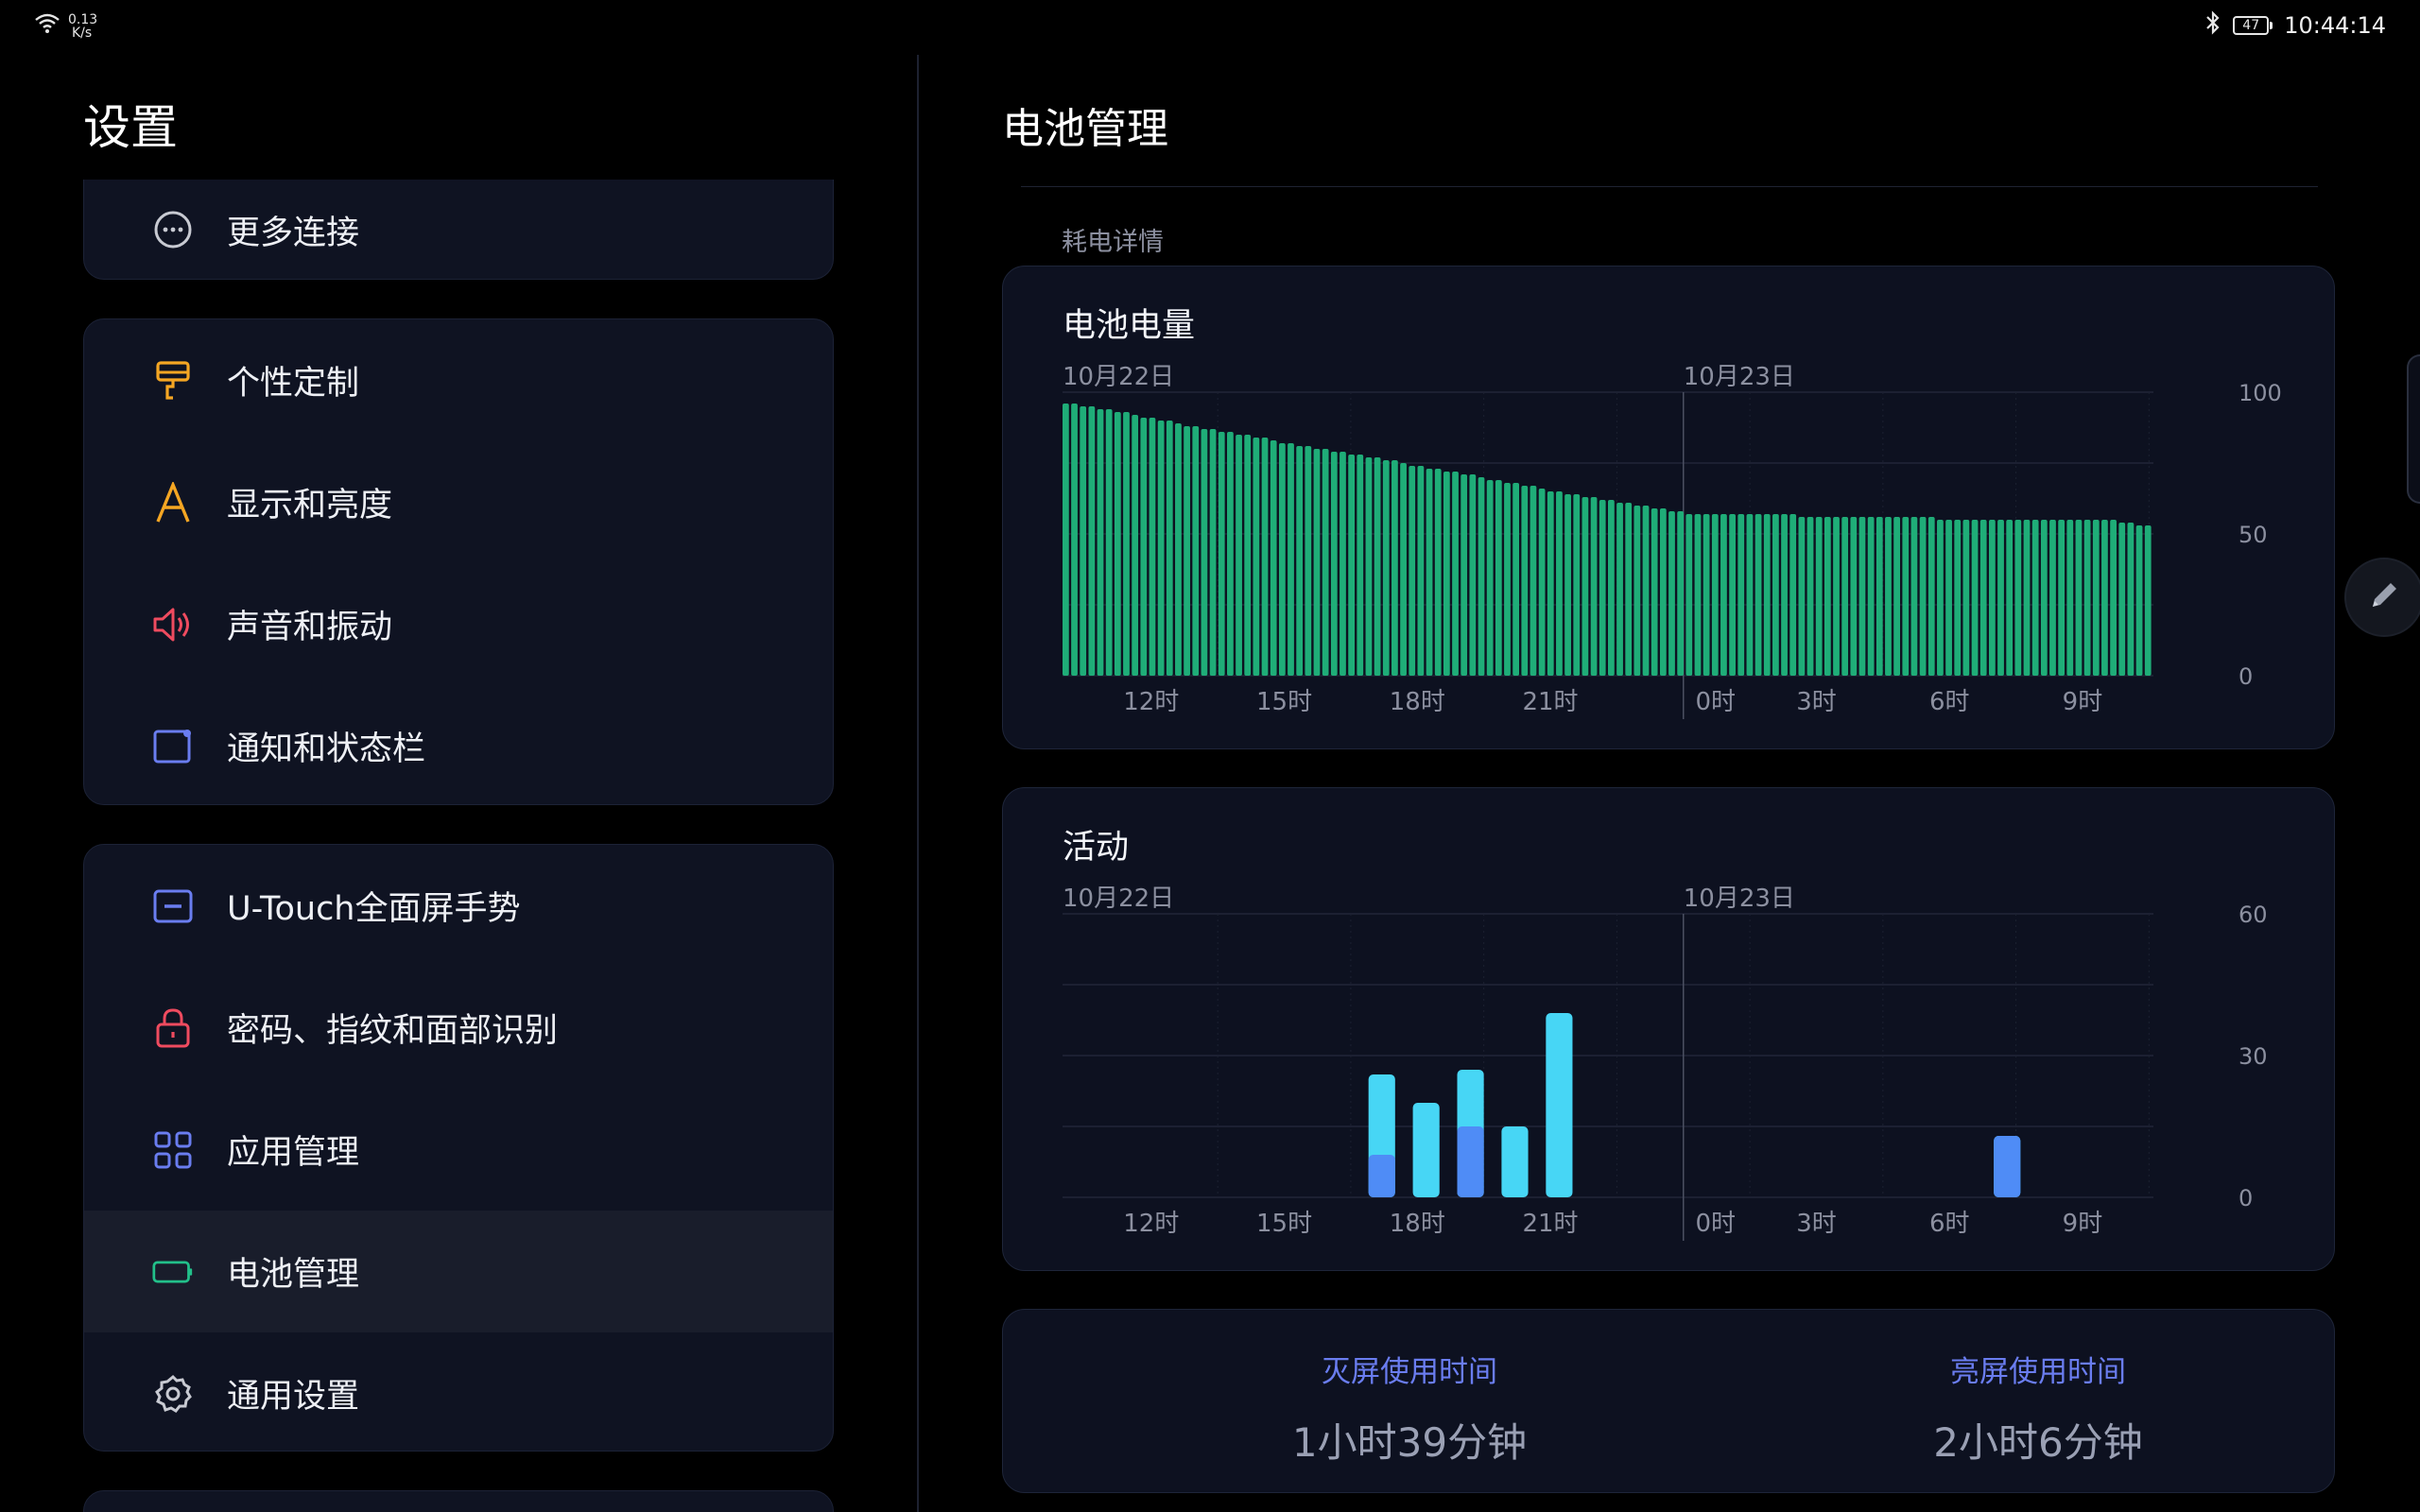 The image size is (2420, 1512). I want to click on x-tick-label: 15时, so click(1284, 702).